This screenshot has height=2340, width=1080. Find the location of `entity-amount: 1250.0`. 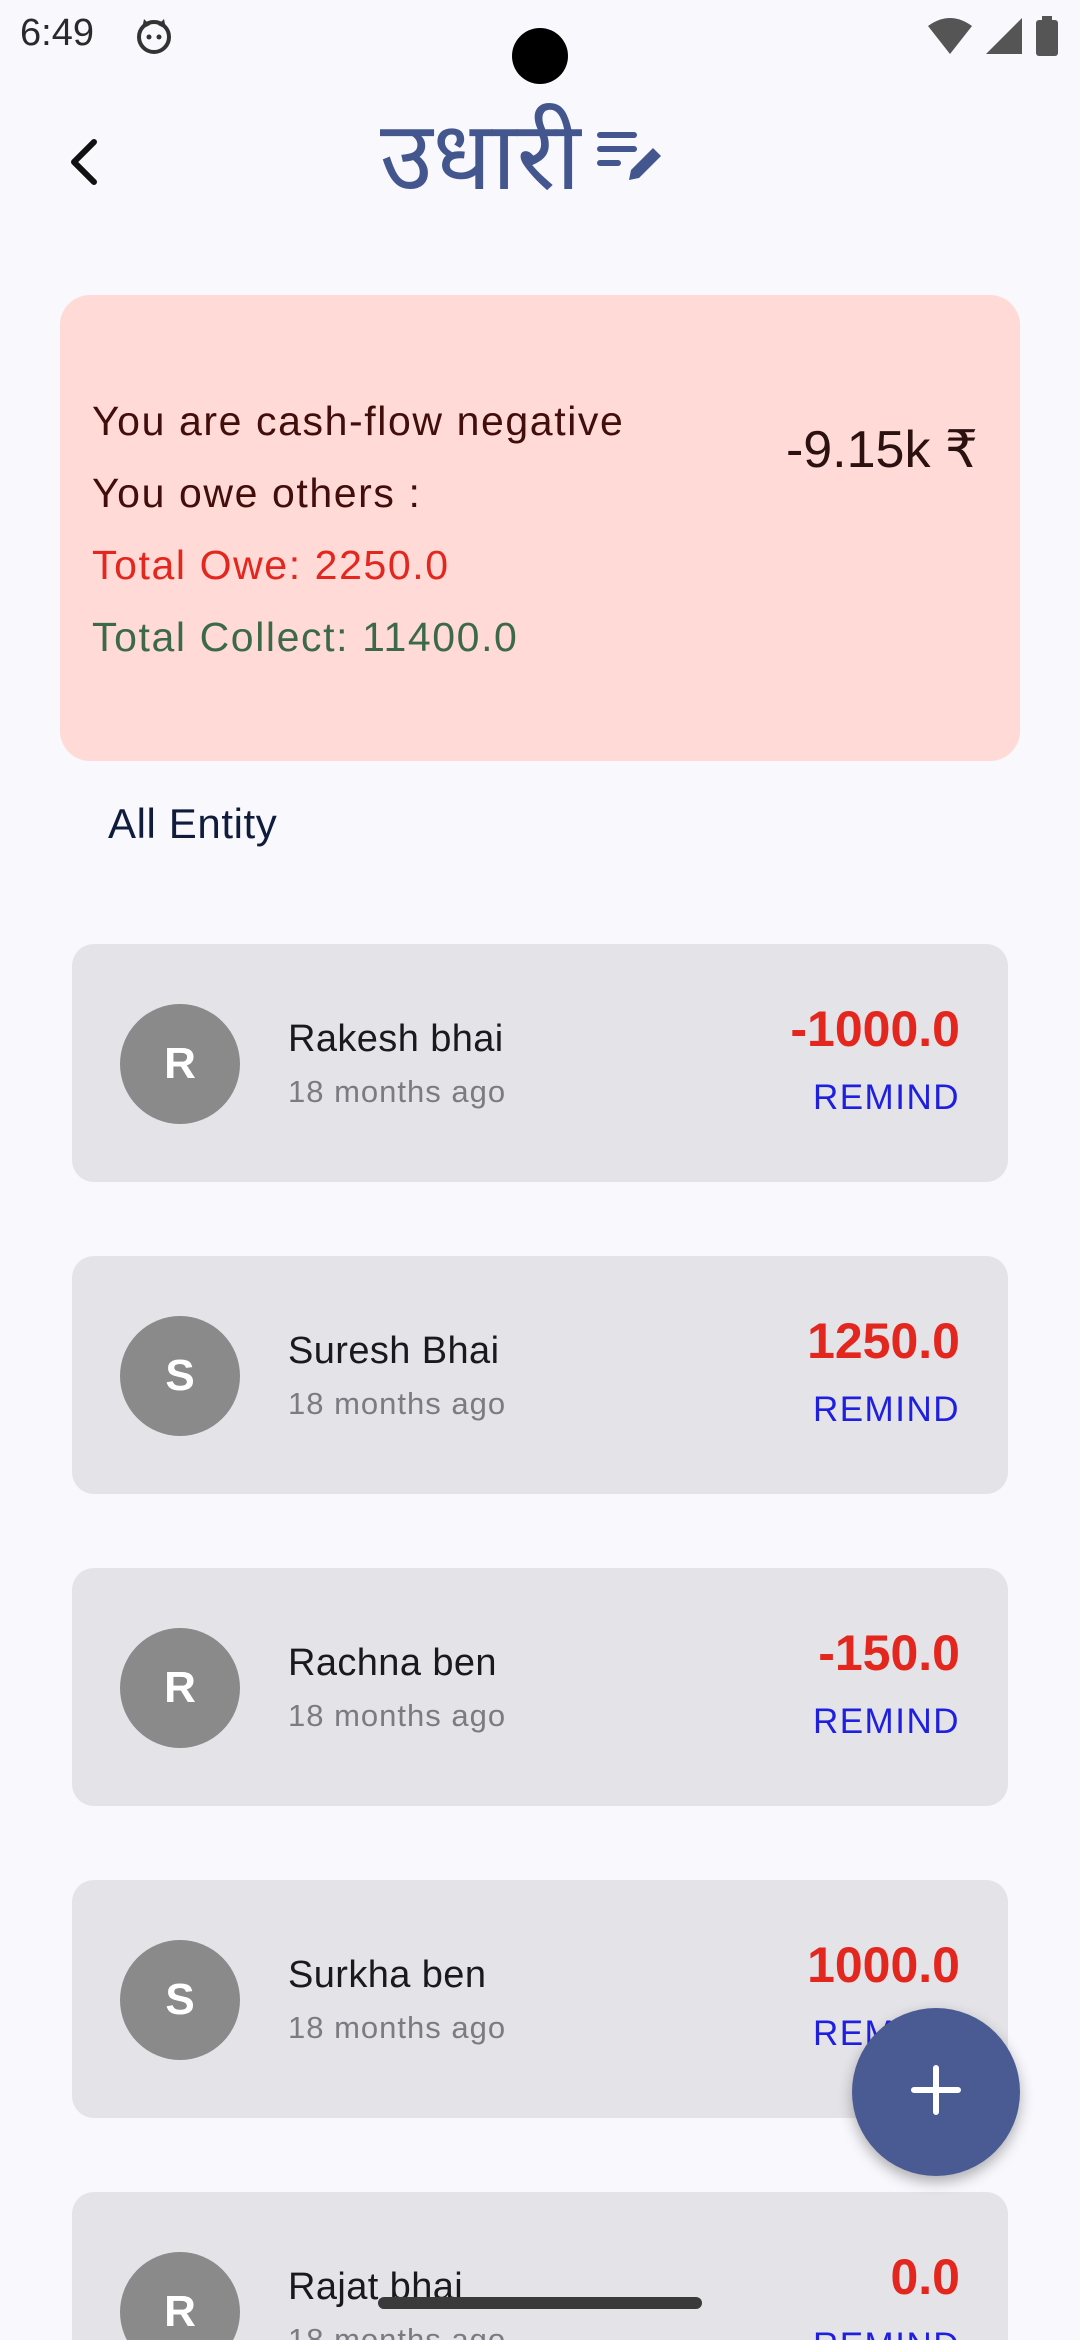

entity-amount: 1250.0 is located at coordinates (883, 1341).